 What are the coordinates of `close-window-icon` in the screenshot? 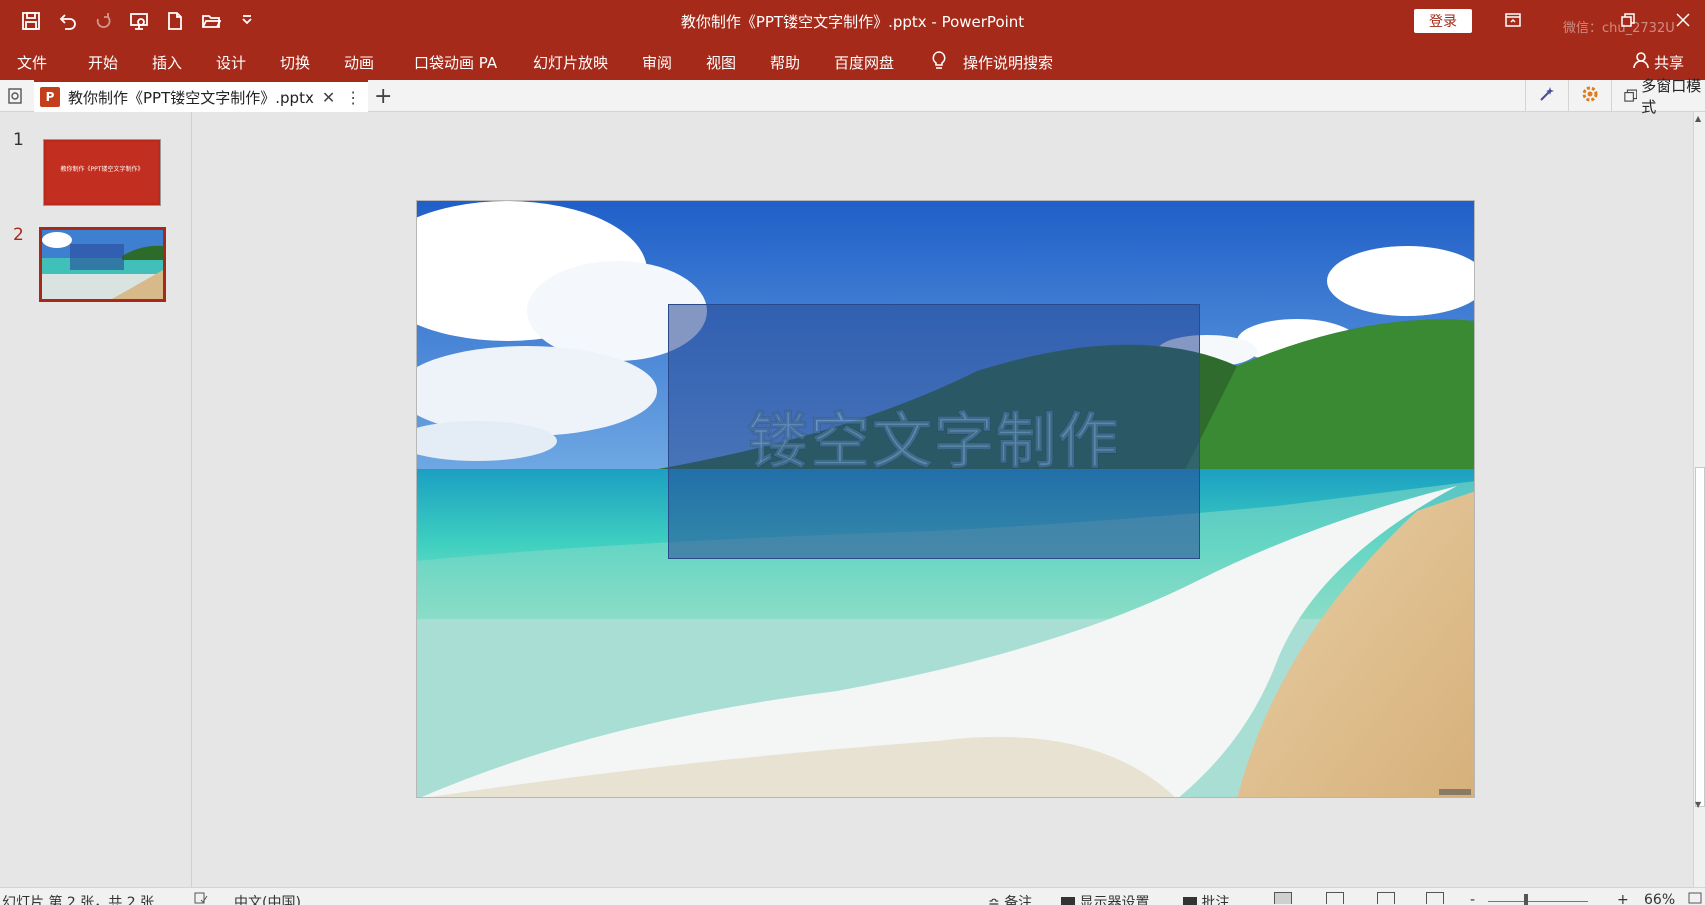 It's located at (1683, 20).